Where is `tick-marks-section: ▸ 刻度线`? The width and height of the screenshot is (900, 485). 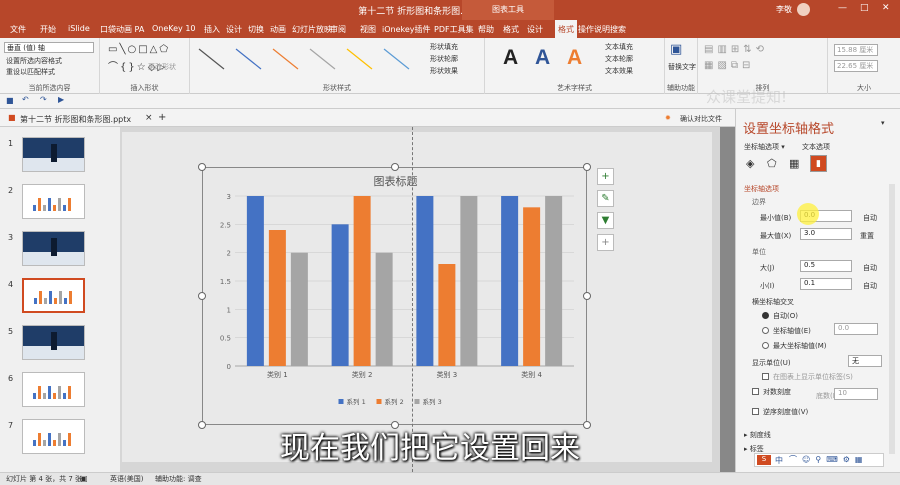
tick-marks-section: ▸ 刻度线 is located at coordinates (757, 435).